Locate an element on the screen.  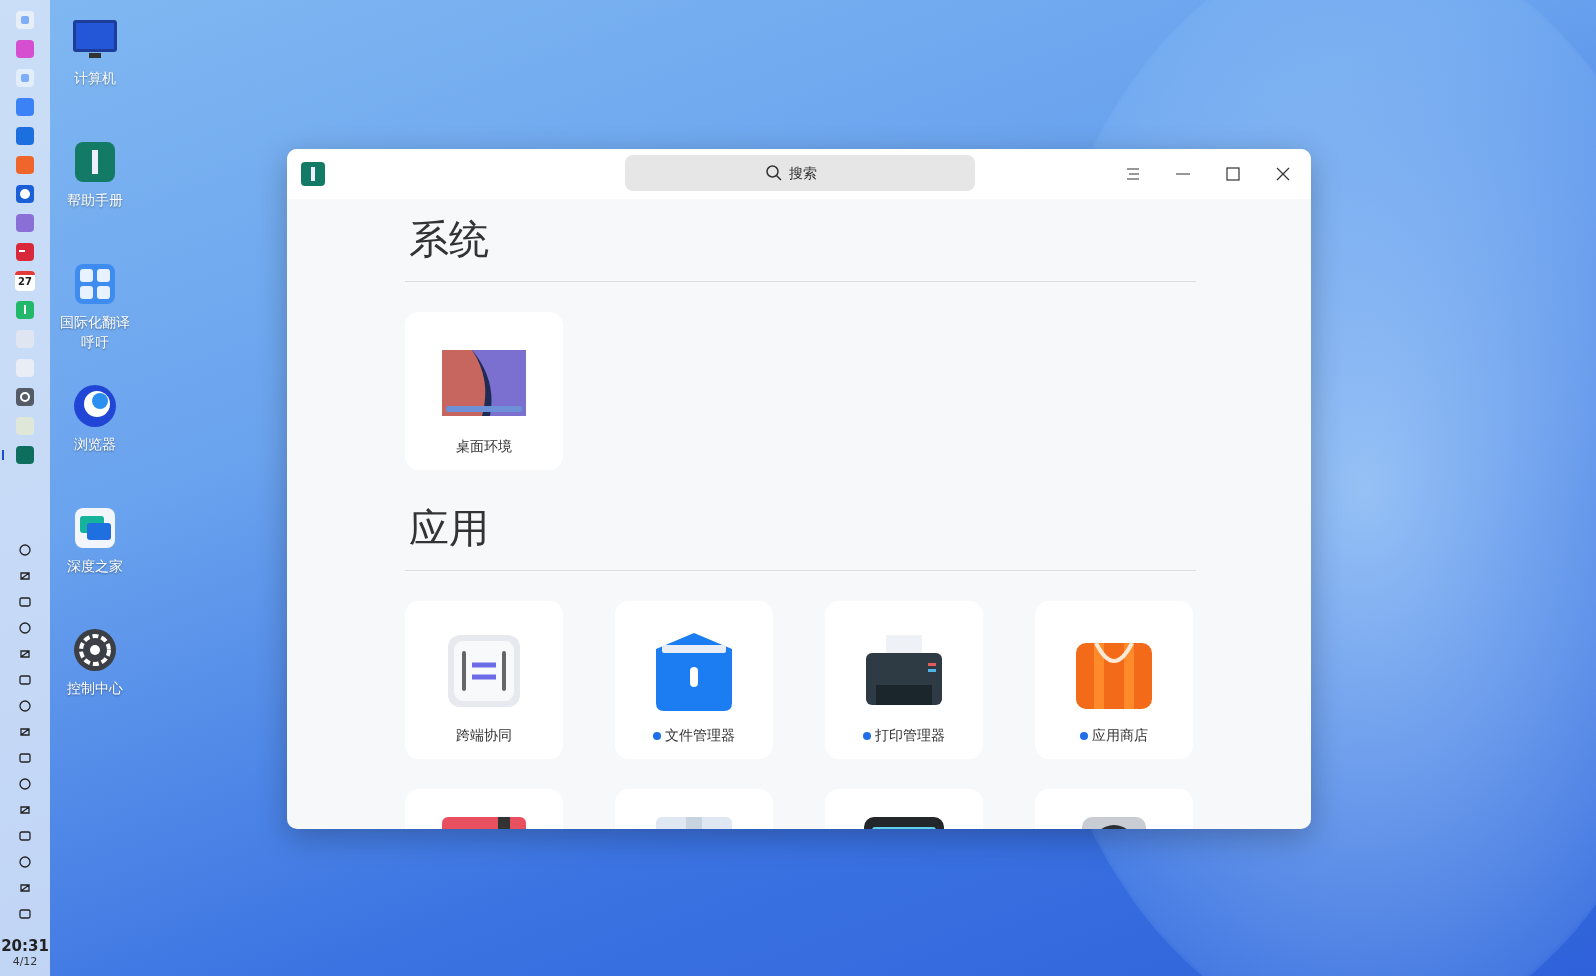
app-tile: 应用商店 is located at coordinates (1114, 680).